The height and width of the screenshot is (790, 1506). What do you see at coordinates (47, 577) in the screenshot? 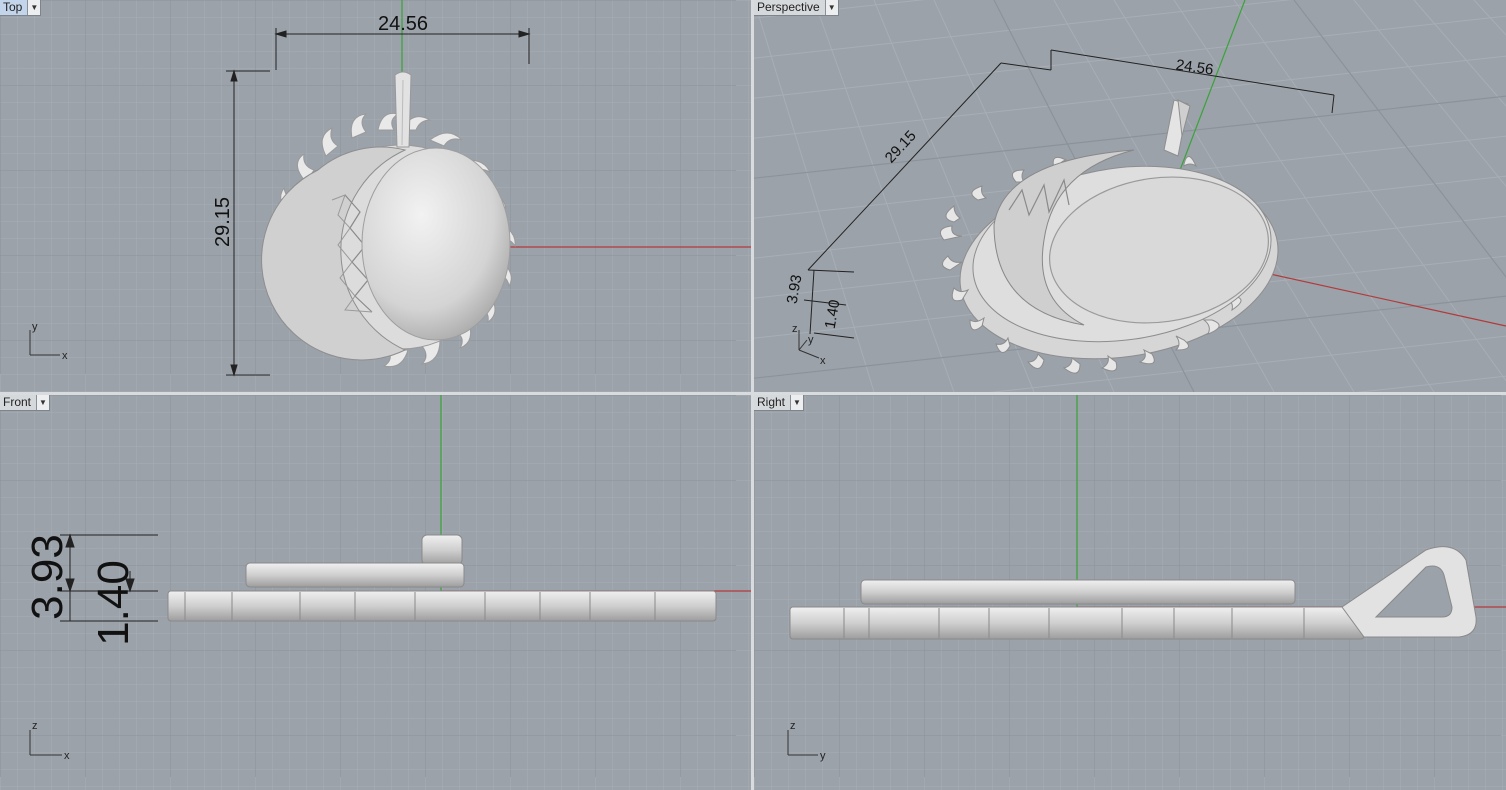
I see `front-dim-total-label: 3.93` at bounding box center [47, 577].